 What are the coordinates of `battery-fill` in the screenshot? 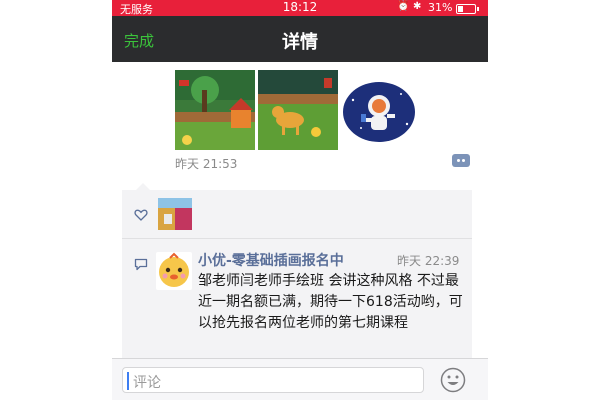 It's located at (460, 9).